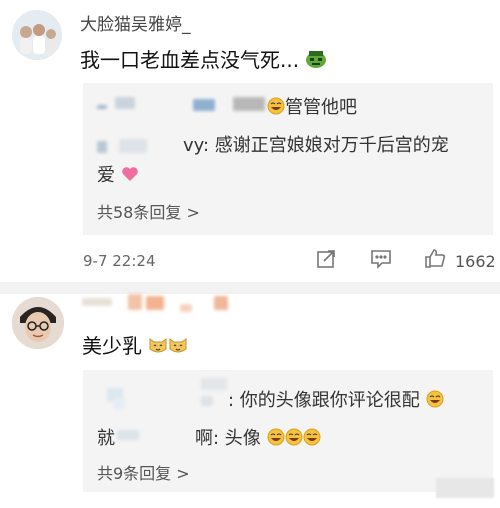 The image size is (500, 508). Describe the element at coordinates (119, 261) in the screenshot. I see `timestamp: 9-7 22:24` at that location.